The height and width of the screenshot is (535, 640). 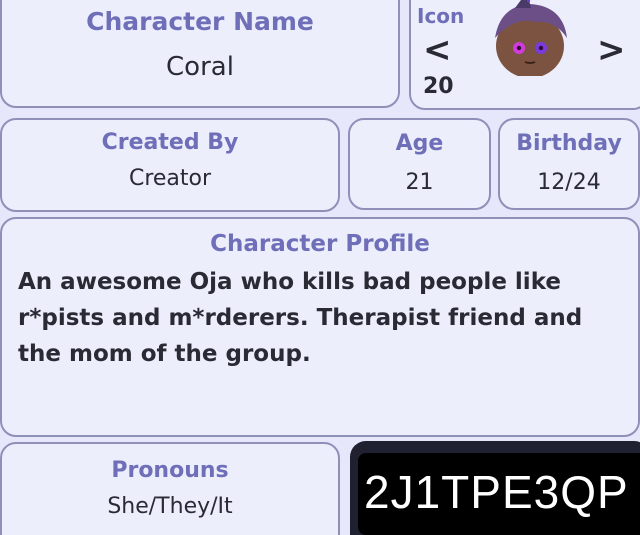 What do you see at coordinates (569, 182) in the screenshot?
I see `birthday-value: 12/24` at bounding box center [569, 182].